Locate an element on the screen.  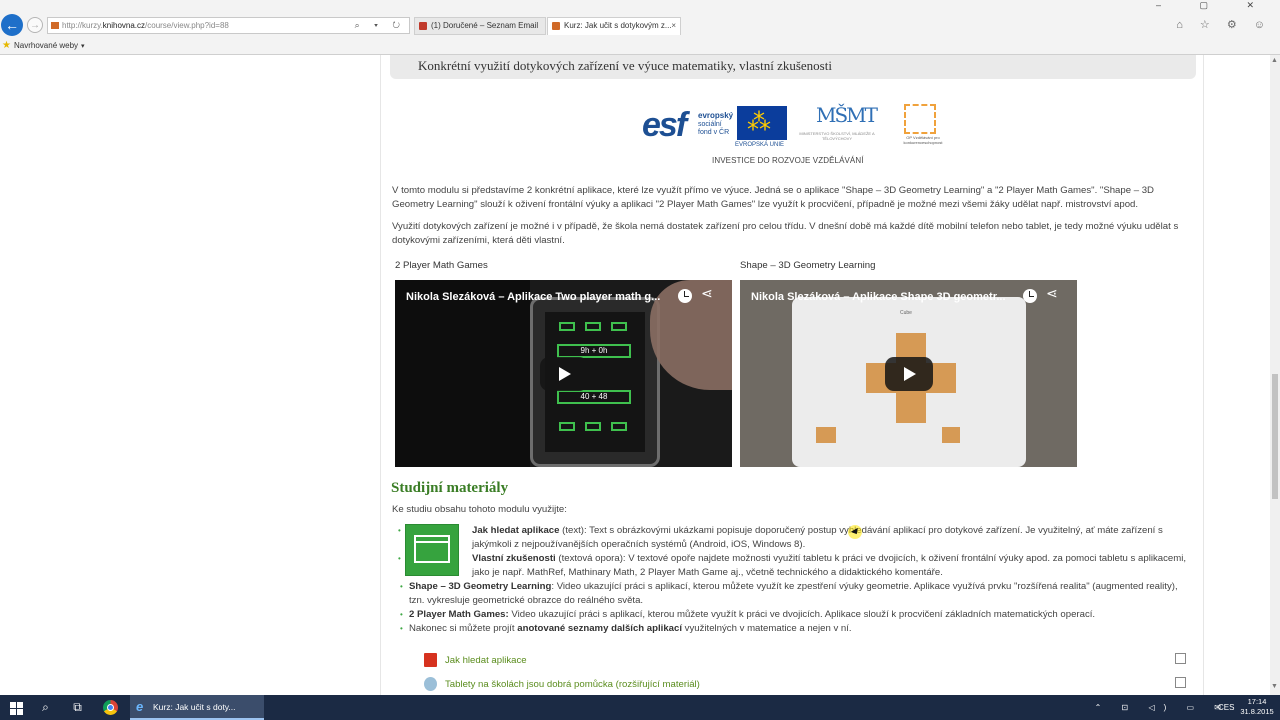
scrollbar-thumb is located at coordinates (1275, 436).